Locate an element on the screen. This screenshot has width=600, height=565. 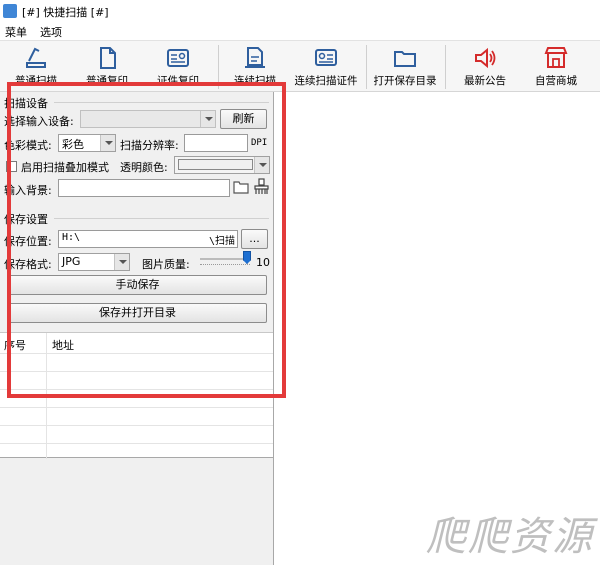
save-format-value: JPG is located at coordinates (71, 261).